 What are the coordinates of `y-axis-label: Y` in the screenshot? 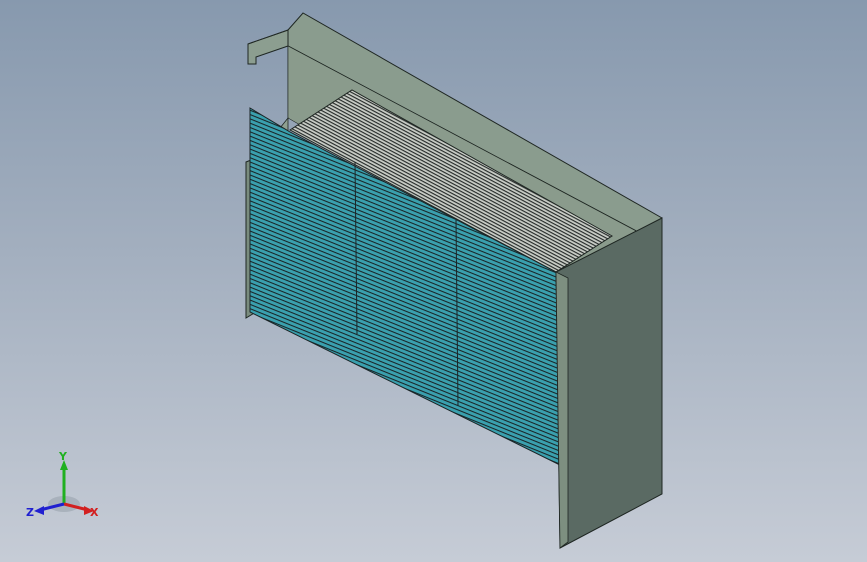 It's located at (63, 456).